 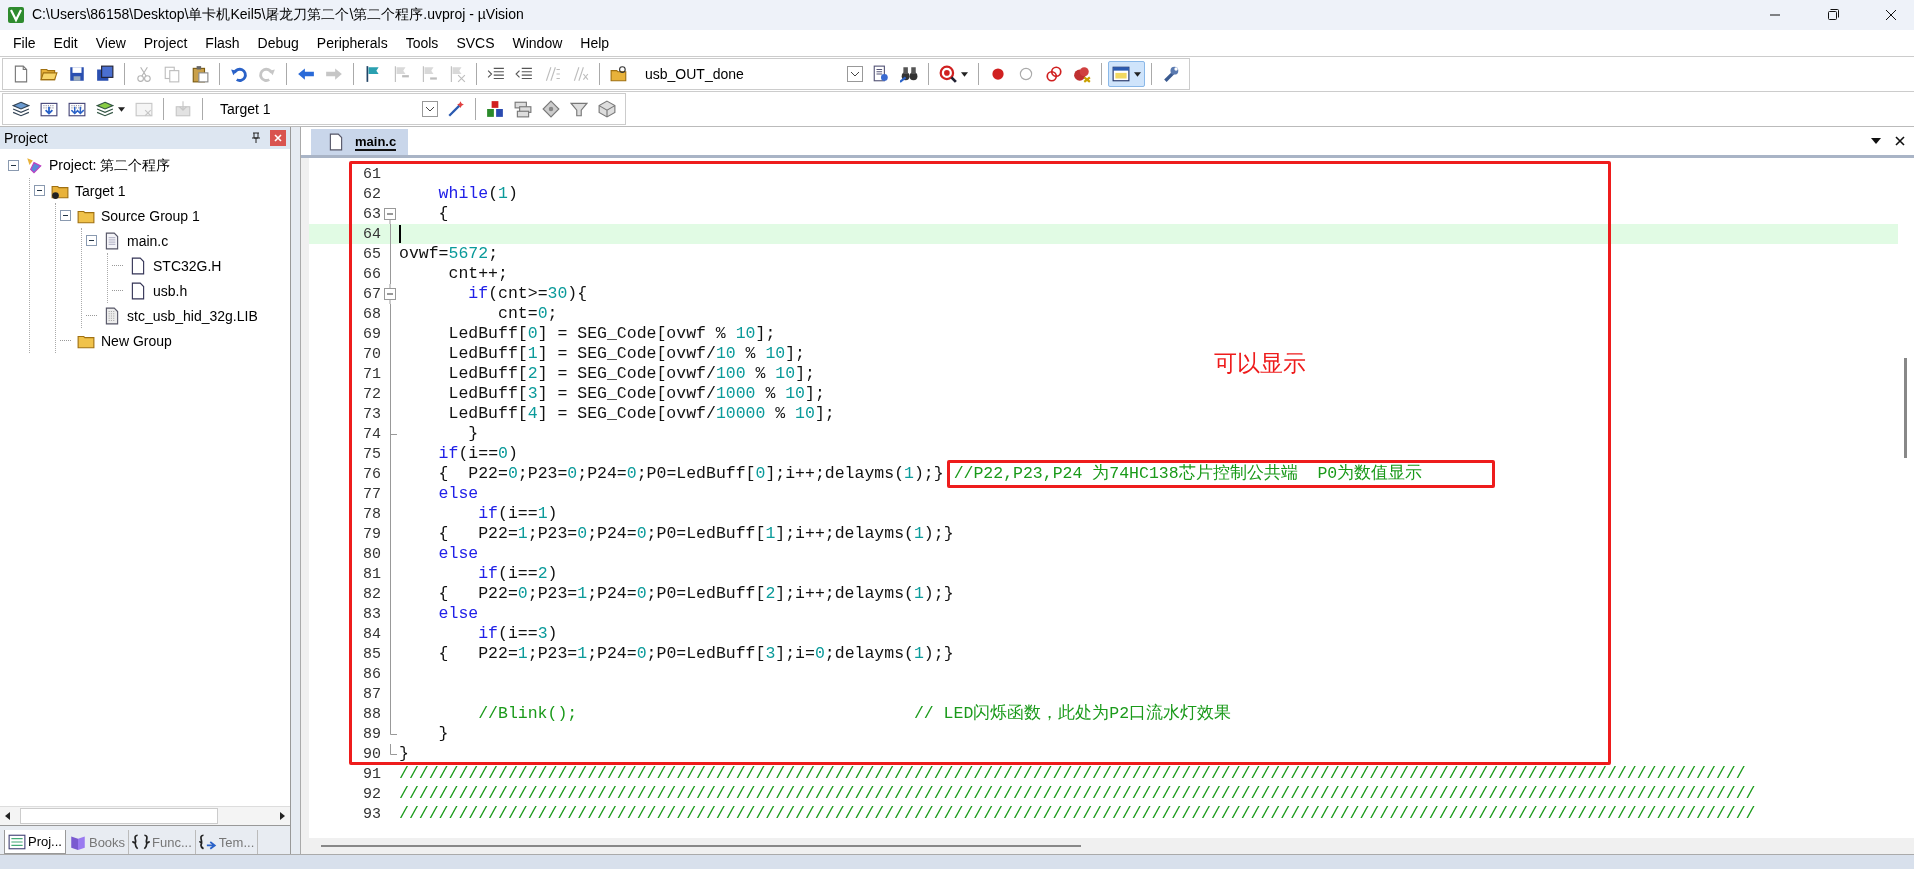 I want to click on line-number: 90, so click(x=371, y=754).